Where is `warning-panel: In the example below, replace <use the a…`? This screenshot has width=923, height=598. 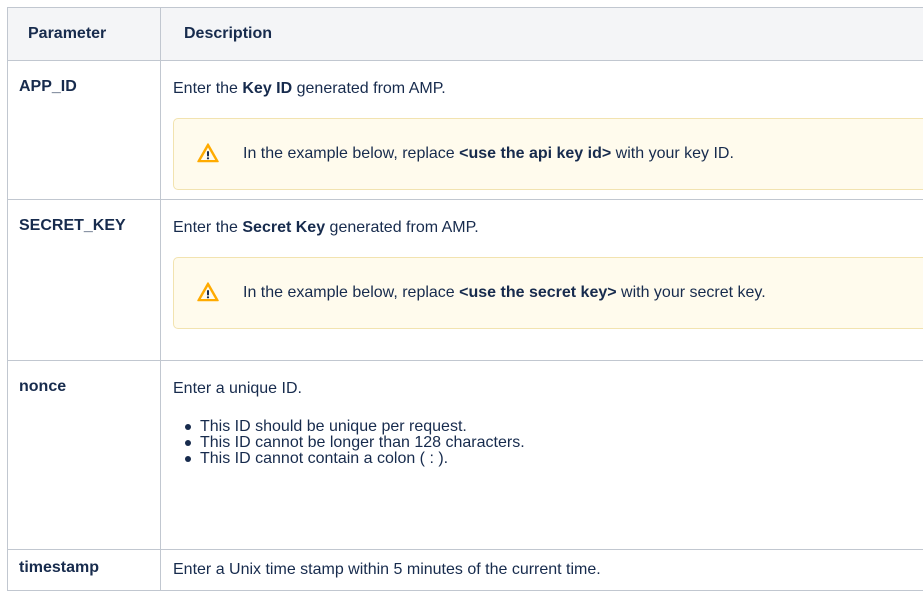 warning-panel: In the example below, replace <use the a… is located at coordinates (548, 154).